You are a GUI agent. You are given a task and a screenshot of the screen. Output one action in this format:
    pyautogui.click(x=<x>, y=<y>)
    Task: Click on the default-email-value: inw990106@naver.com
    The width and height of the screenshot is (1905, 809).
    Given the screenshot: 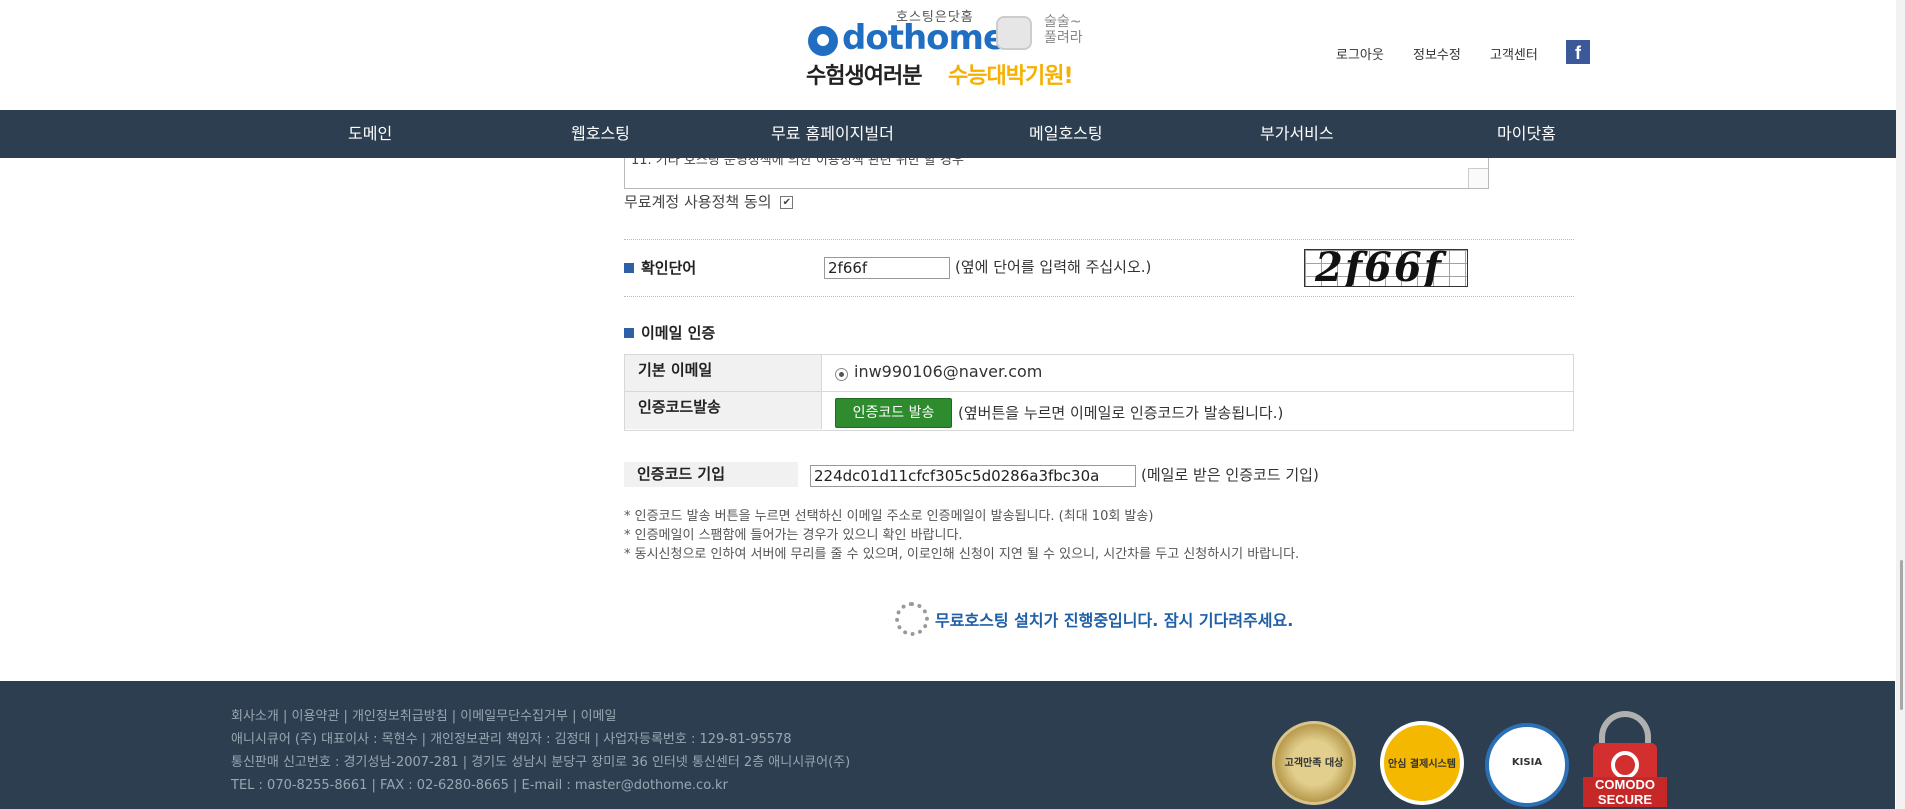 What is the action you would take?
    pyautogui.click(x=948, y=371)
    